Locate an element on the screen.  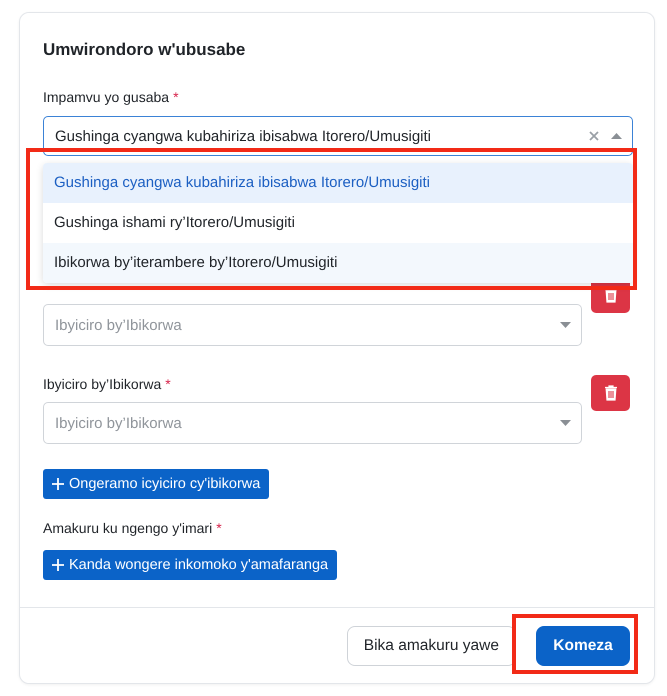
field-label: Ibyiciro by’Ibikorwa is located at coordinates (102, 384).